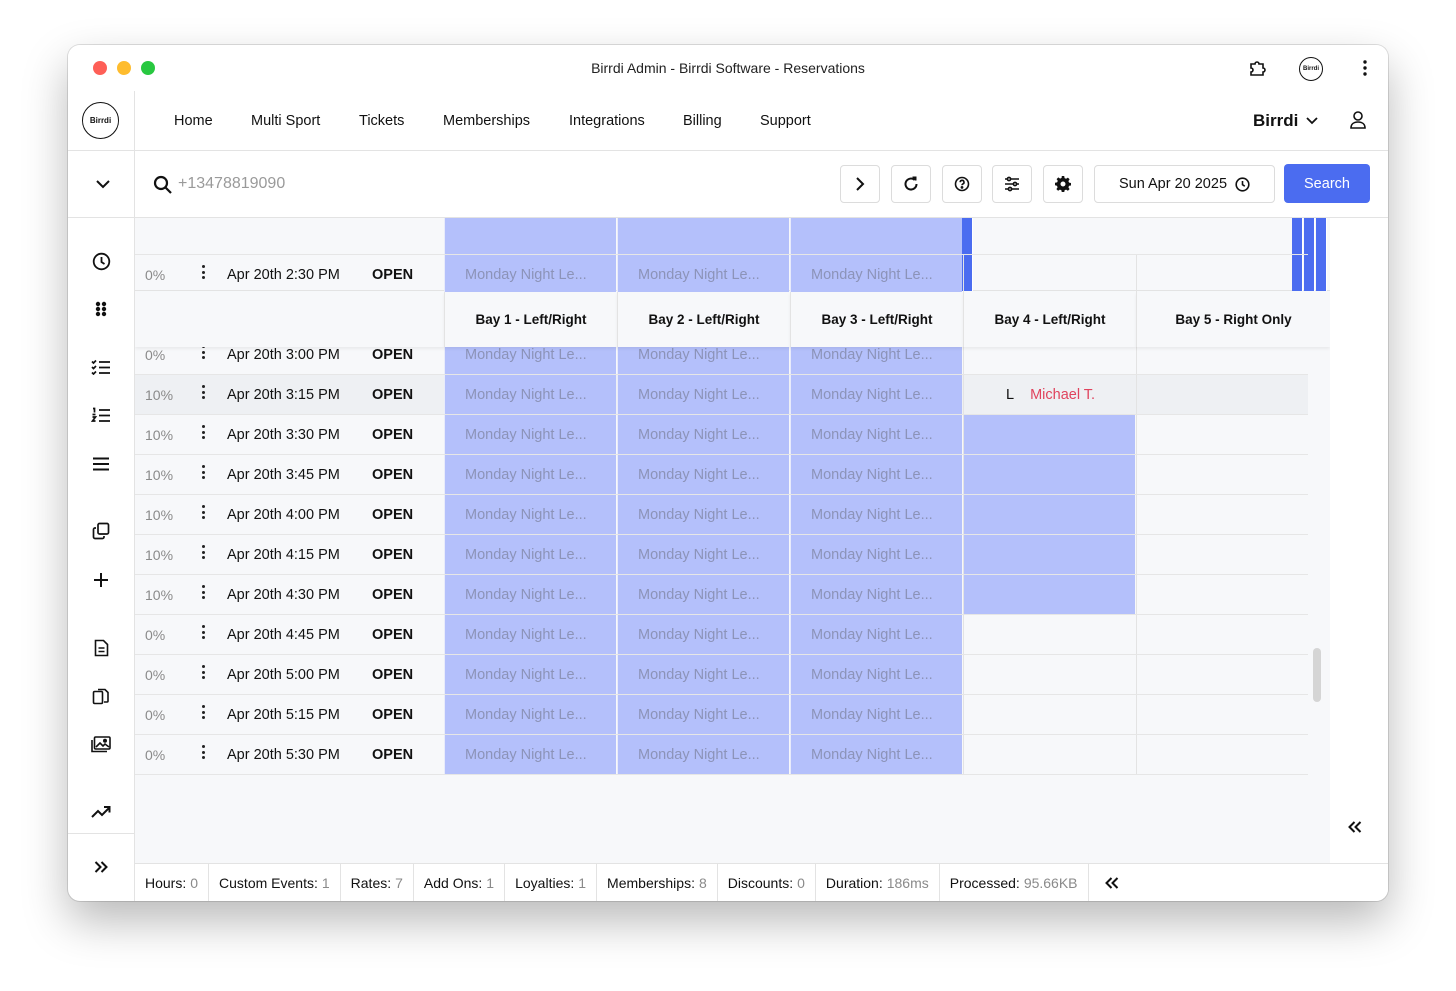  Describe the element at coordinates (101, 867) in the screenshot. I see `expand-sidebar-icon` at that location.